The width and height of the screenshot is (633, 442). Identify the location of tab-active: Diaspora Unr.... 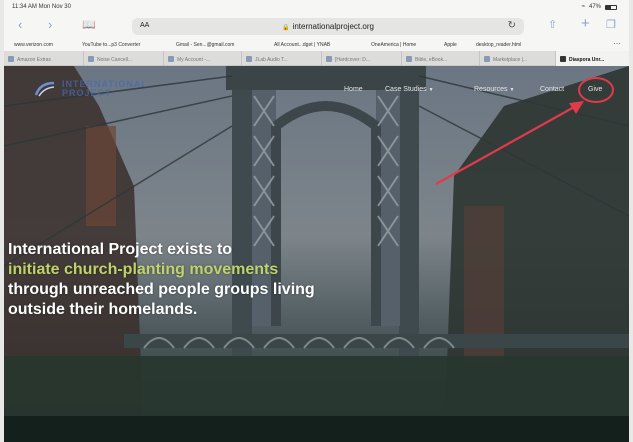
(592, 58).